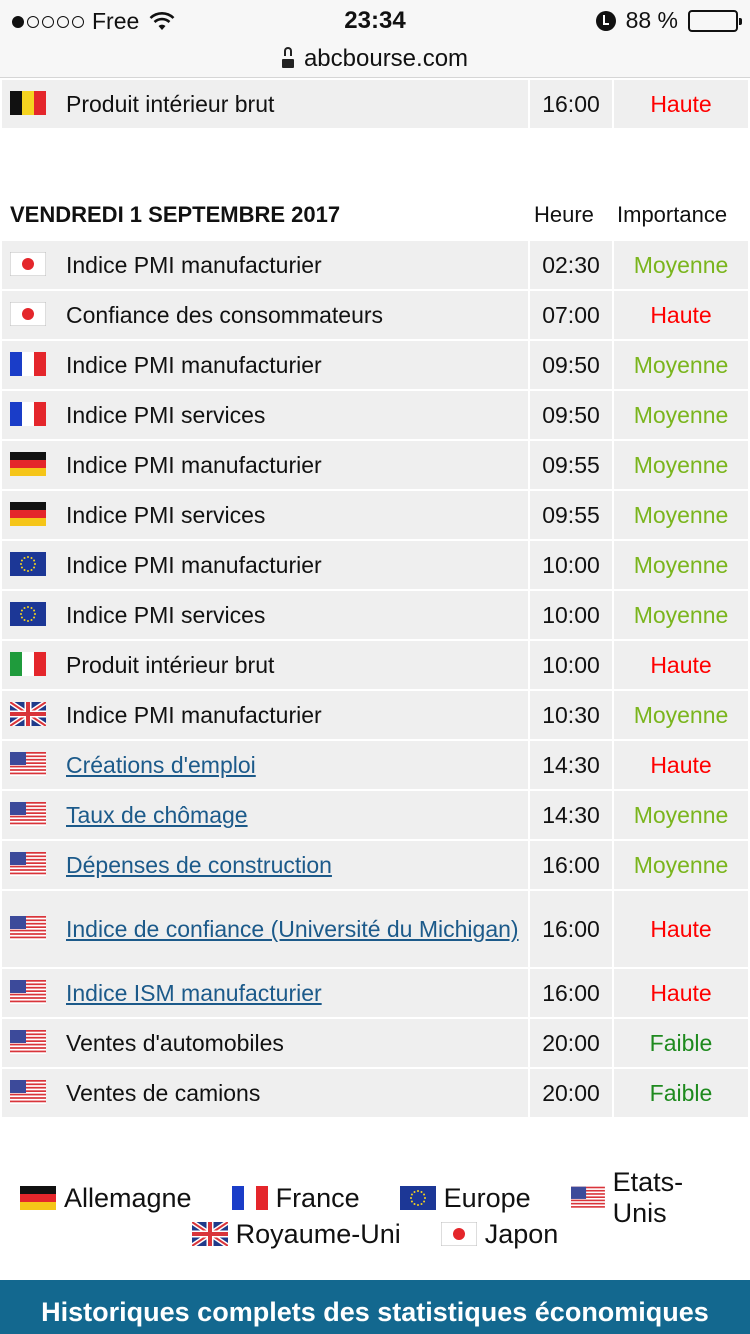 The image size is (750, 1334). I want to click on event-cell: Taux de chômage, so click(265, 815).